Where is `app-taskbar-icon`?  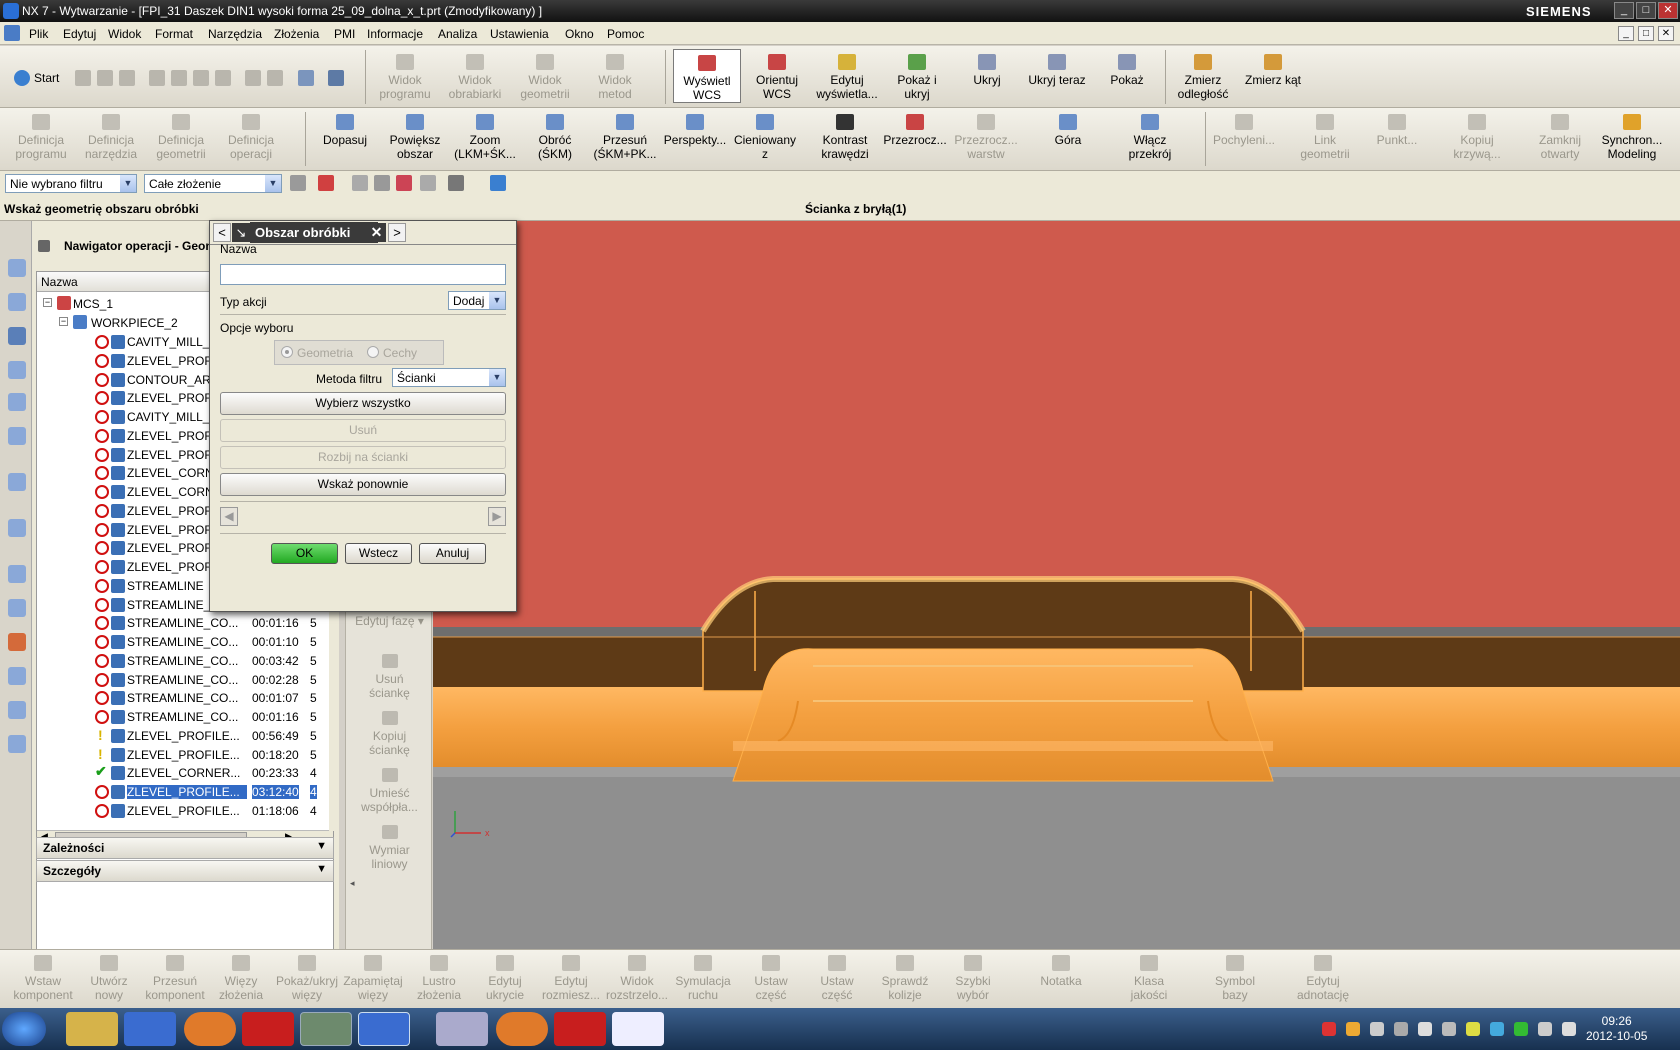
app-taskbar-icon is located at coordinates (326, 1029).